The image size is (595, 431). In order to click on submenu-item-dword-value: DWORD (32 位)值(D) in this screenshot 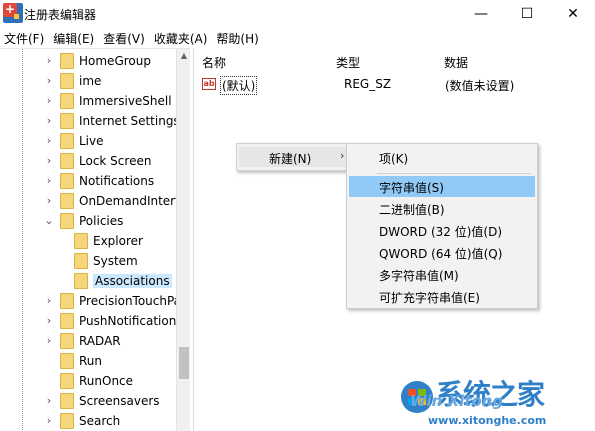, I will do `click(442, 230)`.